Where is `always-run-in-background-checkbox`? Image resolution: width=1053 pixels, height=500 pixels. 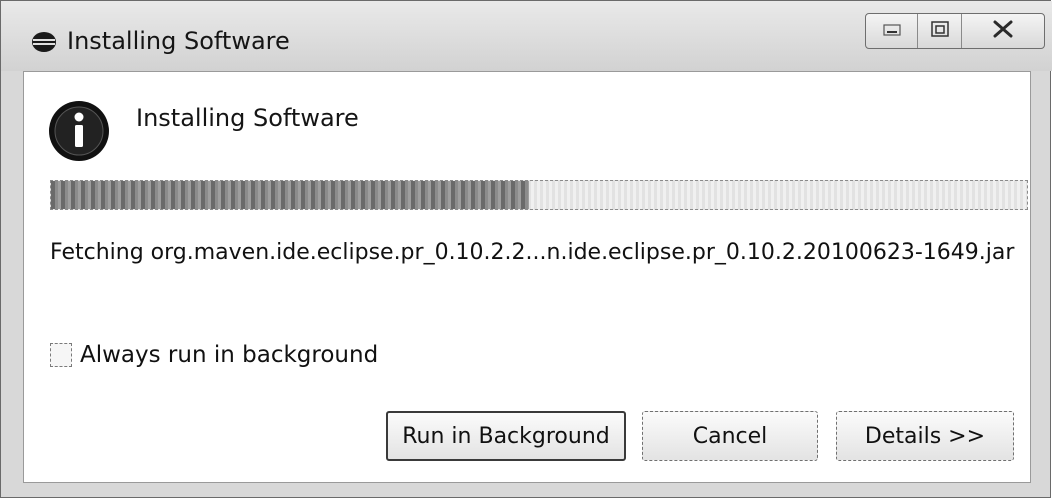 always-run-in-background-checkbox is located at coordinates (61, 355).